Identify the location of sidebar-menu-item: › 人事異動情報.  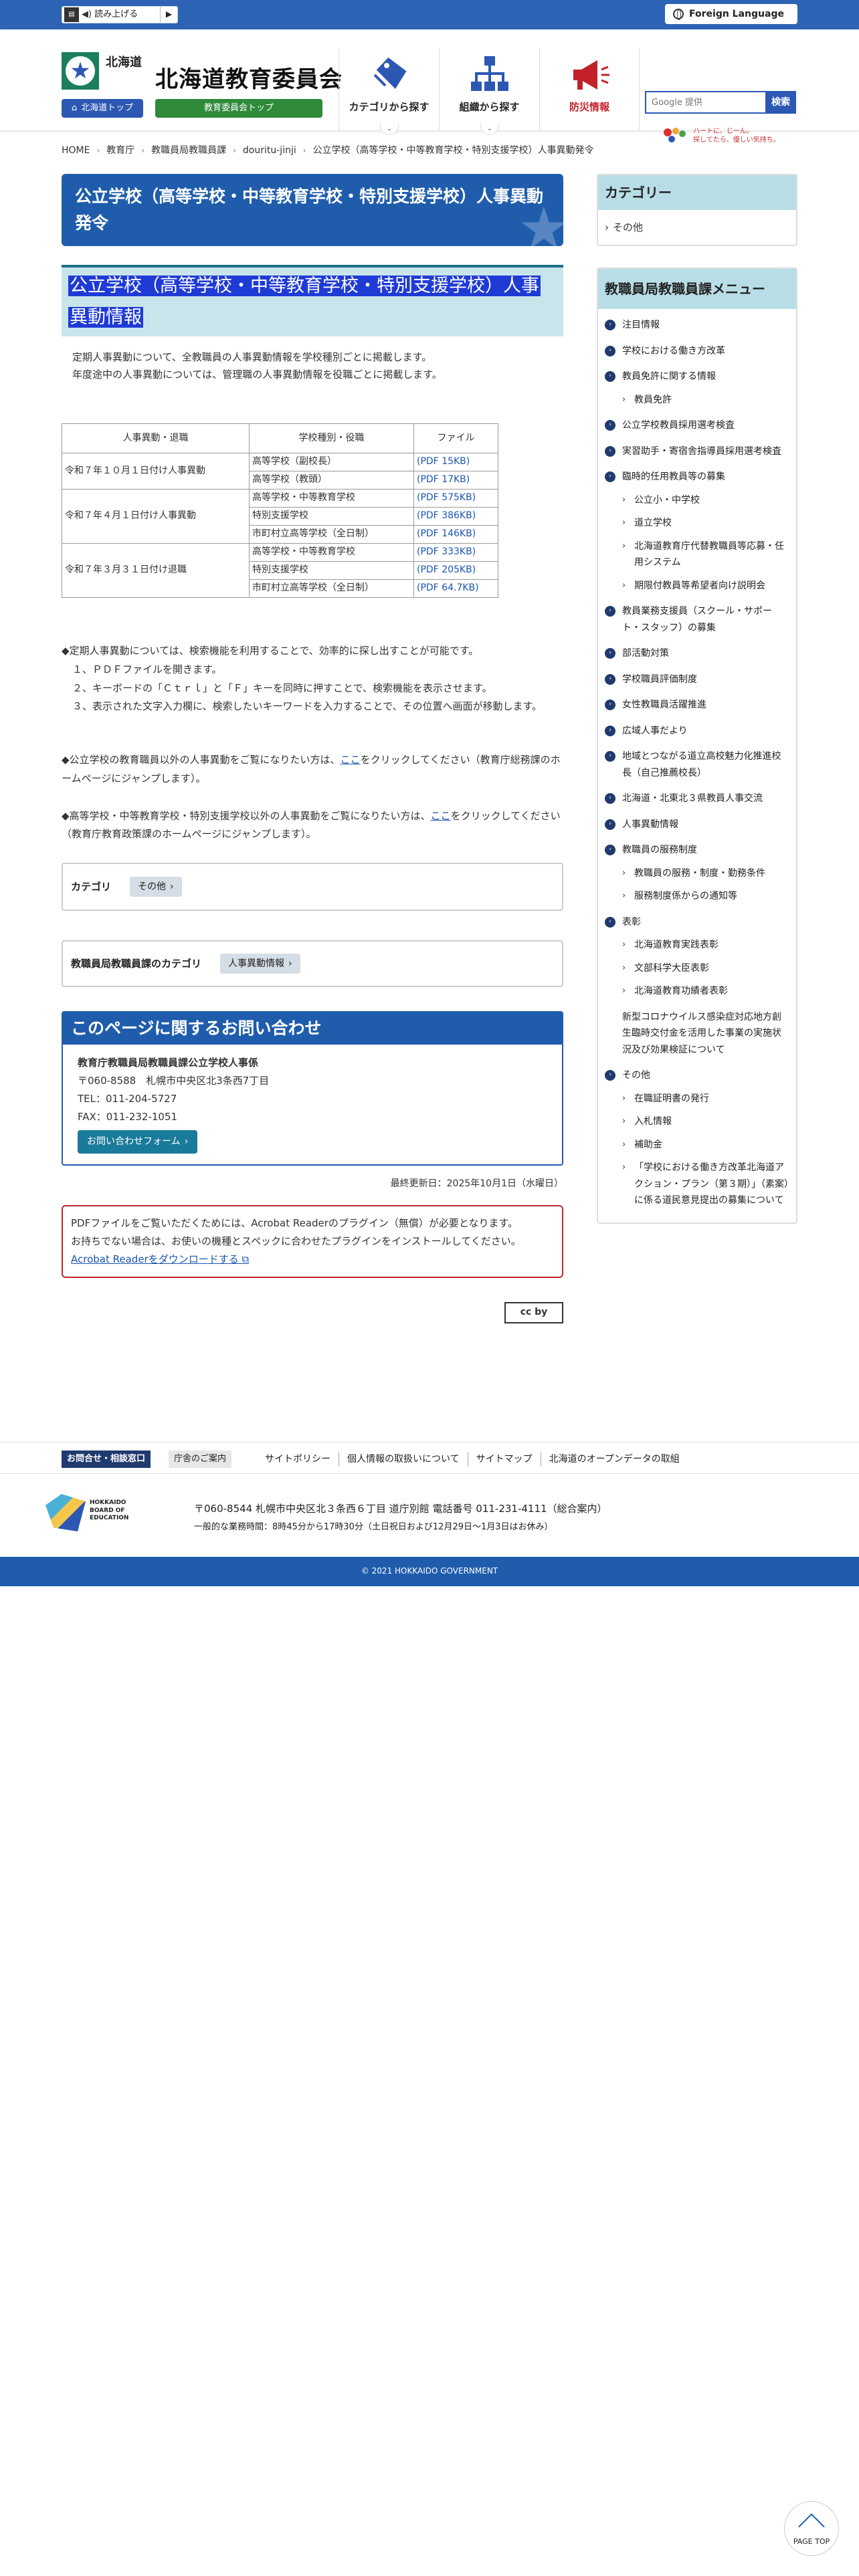
(697, 825).